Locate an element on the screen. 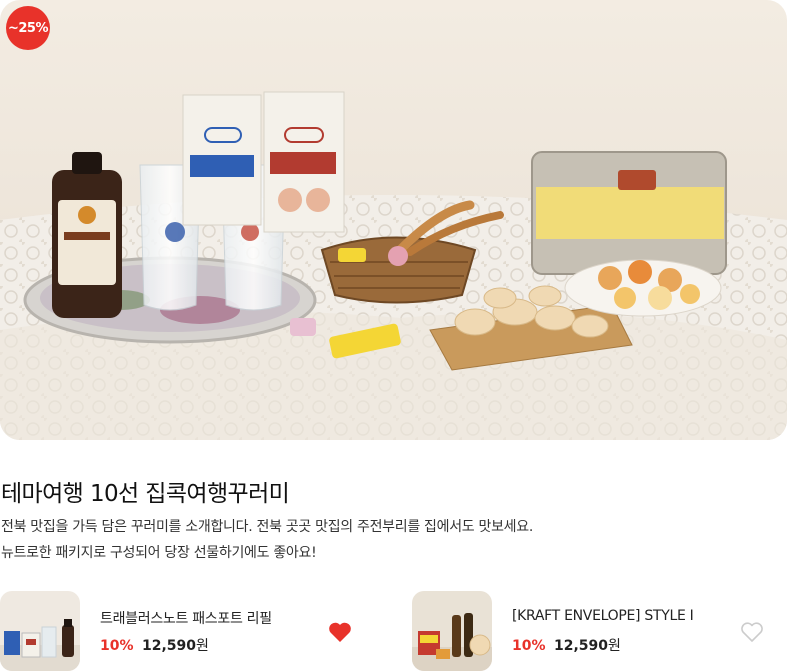 The image size is (787, 671). product-name: 트래블러스노트 패스포트 리필 is located at coordinates (186, 618).